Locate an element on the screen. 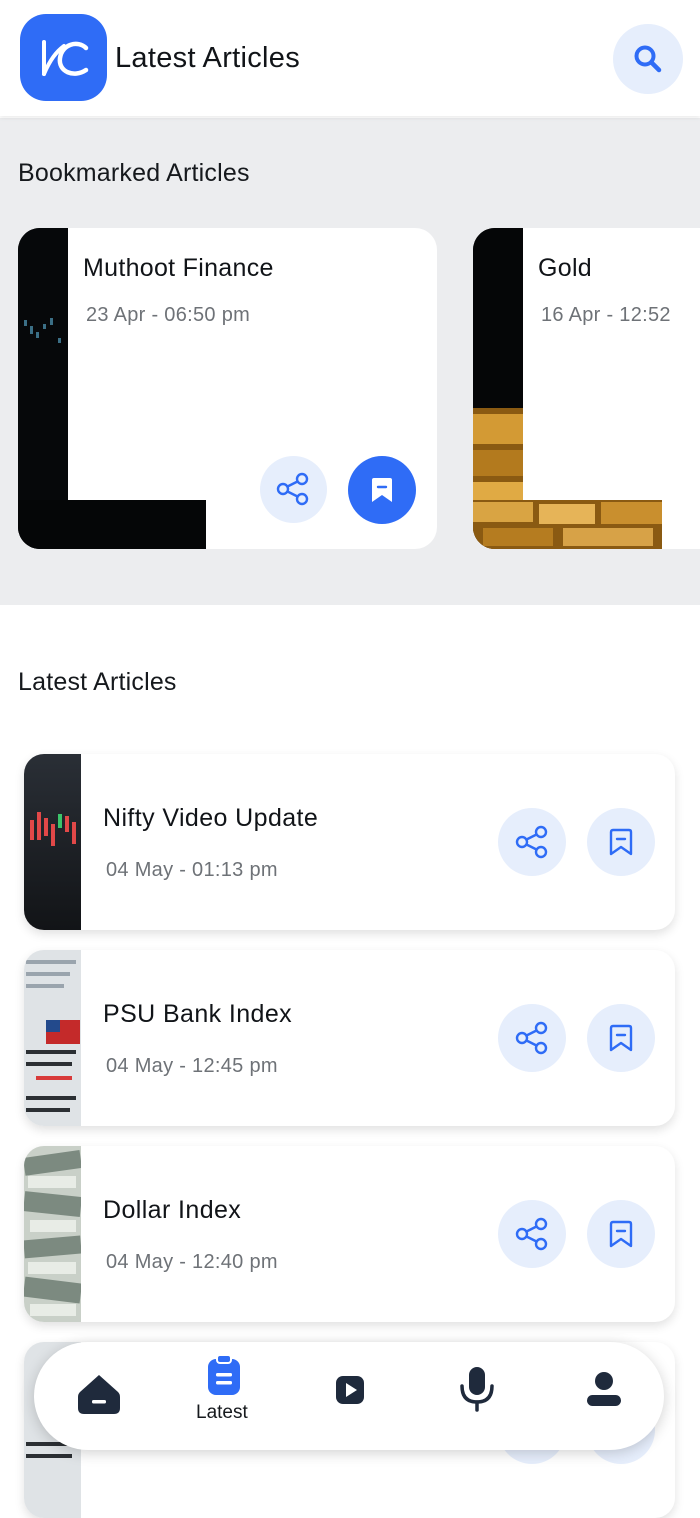 The width and height of the screenshot is (700, 1518). article-title: PSU Bank Index is located at coordinates (198, 1014).